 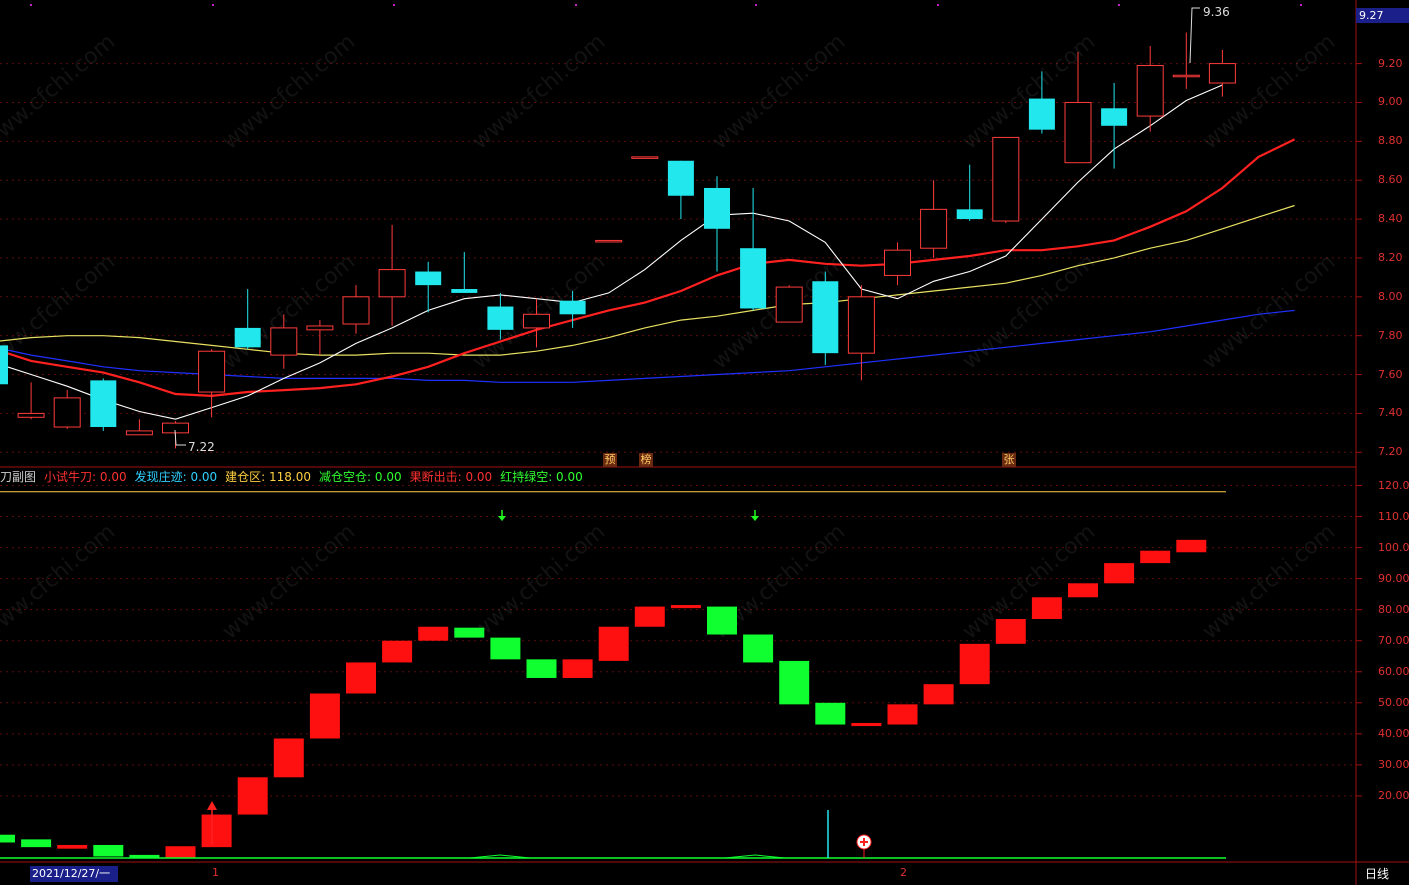 What do you see at coordinates (1393, 516) in the screenshot?
I see `indicator-tick-label: 110.00` at bounding box center [1393, 516].